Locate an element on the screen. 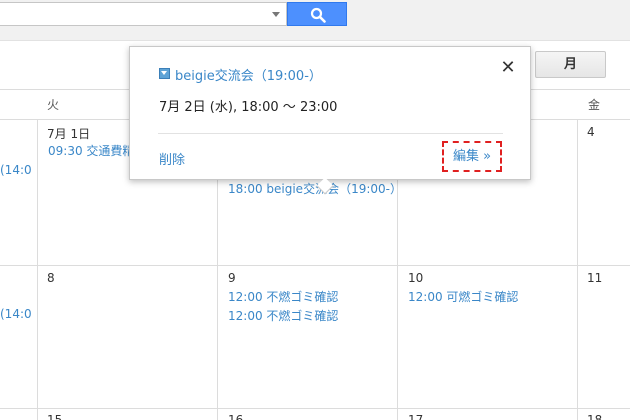 The image size is (630, 420). event-chip: 09:30 交通費精 is located at coordinates (91, 150).